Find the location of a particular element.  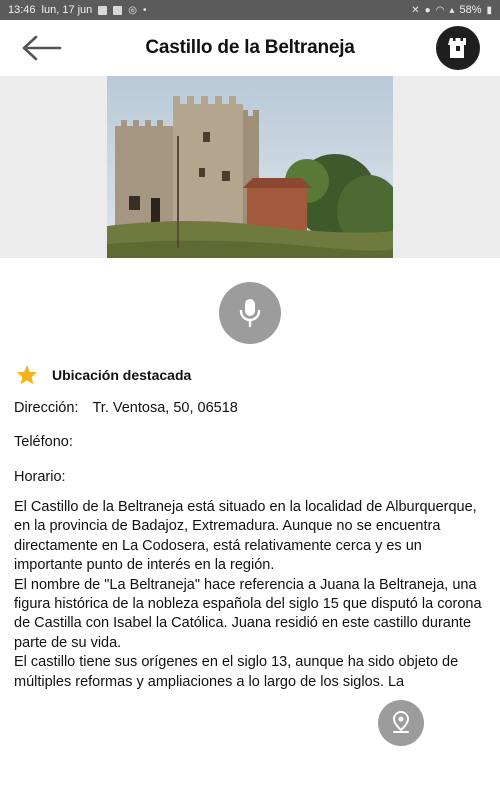

status-right: ✕ ● ◠ ▴ 58% ▮ is located at coordinates (451, 10).